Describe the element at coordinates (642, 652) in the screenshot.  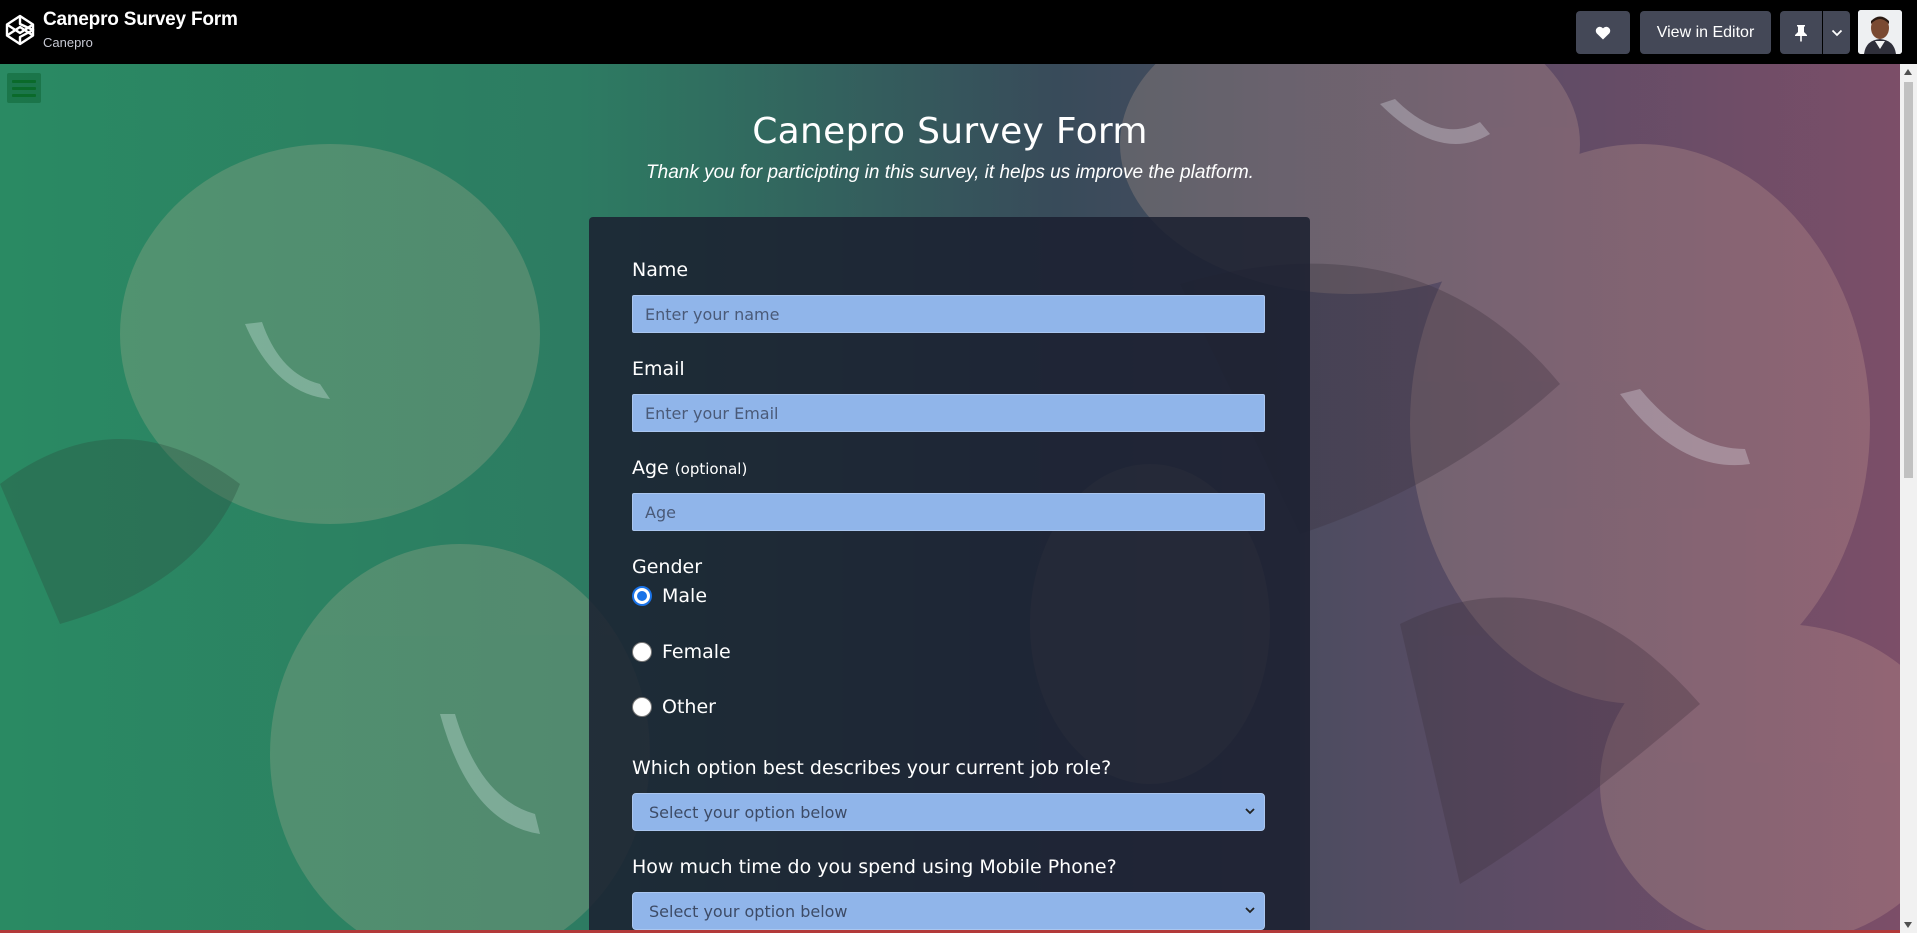
I see `radio-female` at that location.